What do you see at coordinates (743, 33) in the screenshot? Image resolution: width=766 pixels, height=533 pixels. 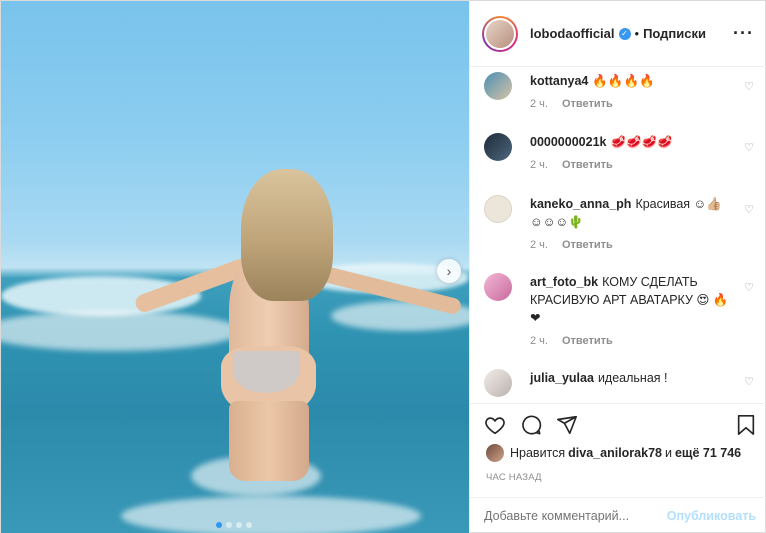 I see `more-horizontal-icon: ···` at bounding box center [743, 33].